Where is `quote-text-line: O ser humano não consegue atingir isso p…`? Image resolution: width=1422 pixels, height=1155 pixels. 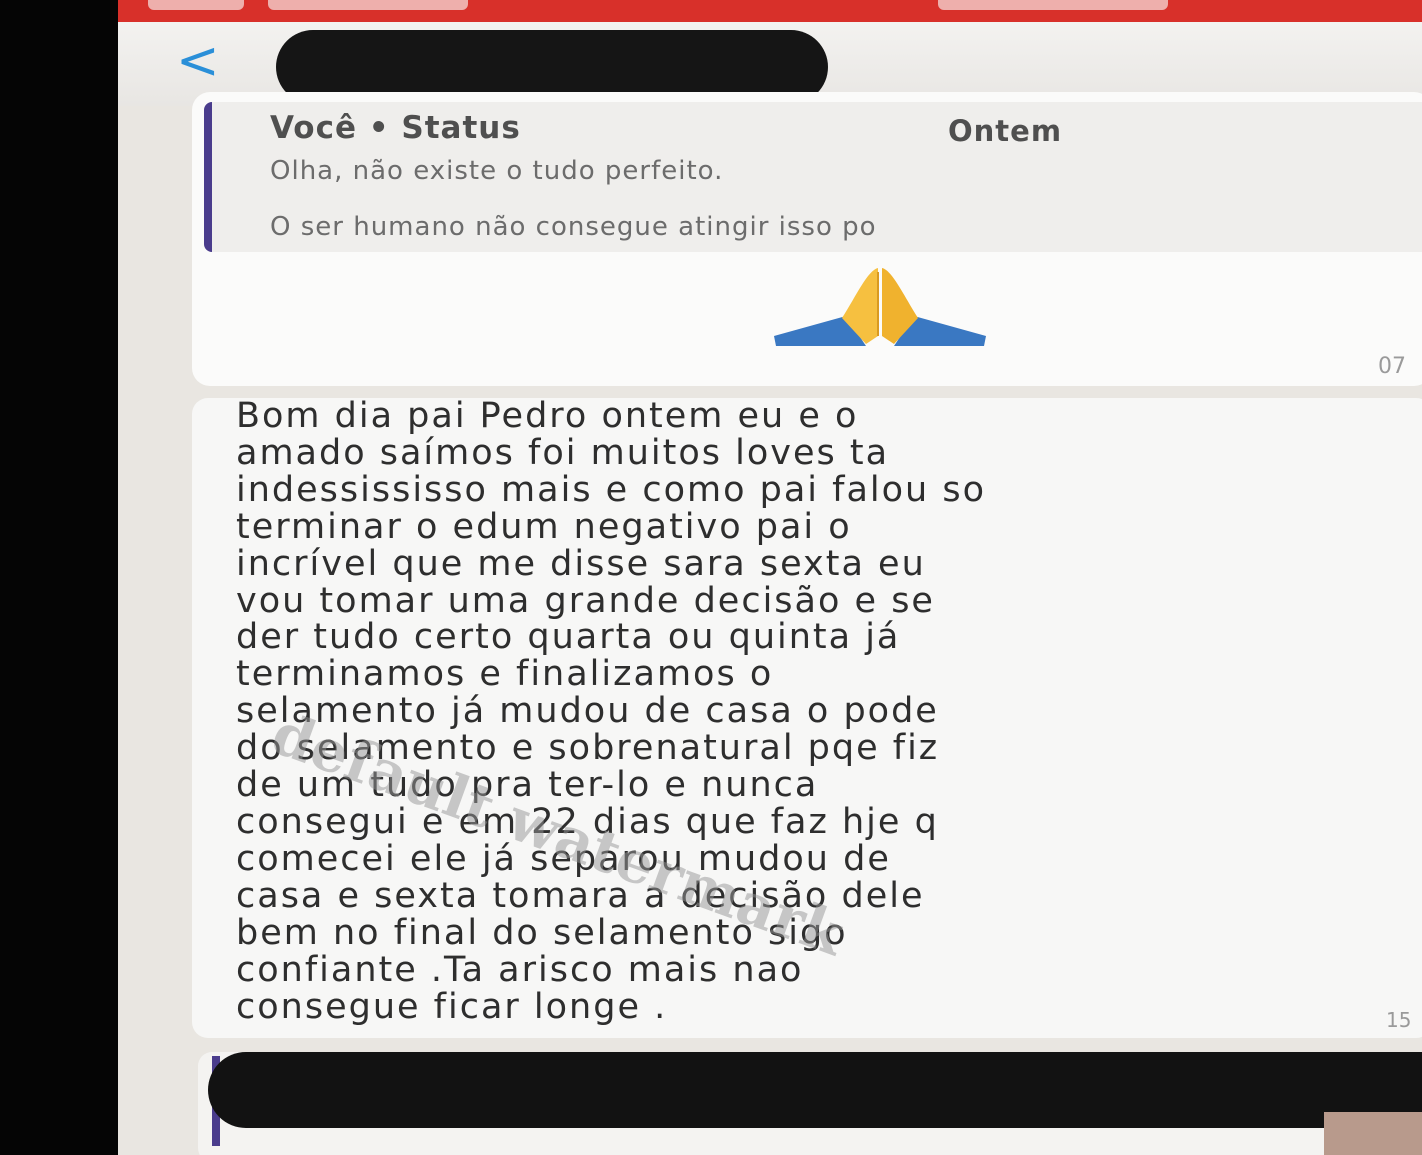 quote-text-line: O ser humano não consegue atingir isso p… is located at coordinates (573, 227).